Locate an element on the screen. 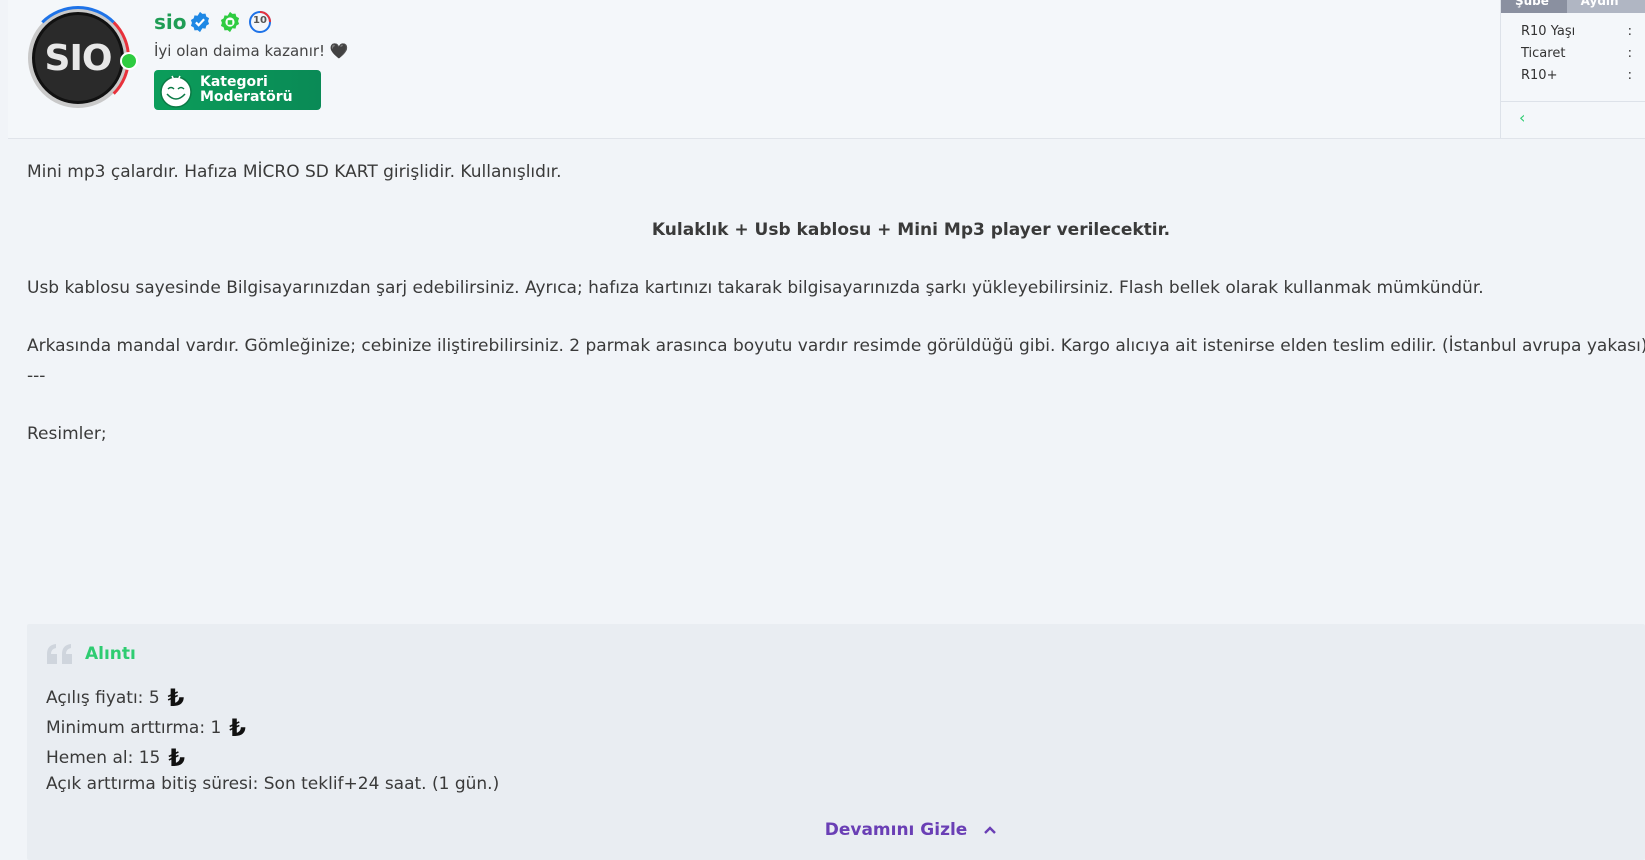 The image size is (1645, 860). info-label: R10 Yaşı is located at coordinates (1548, 31).